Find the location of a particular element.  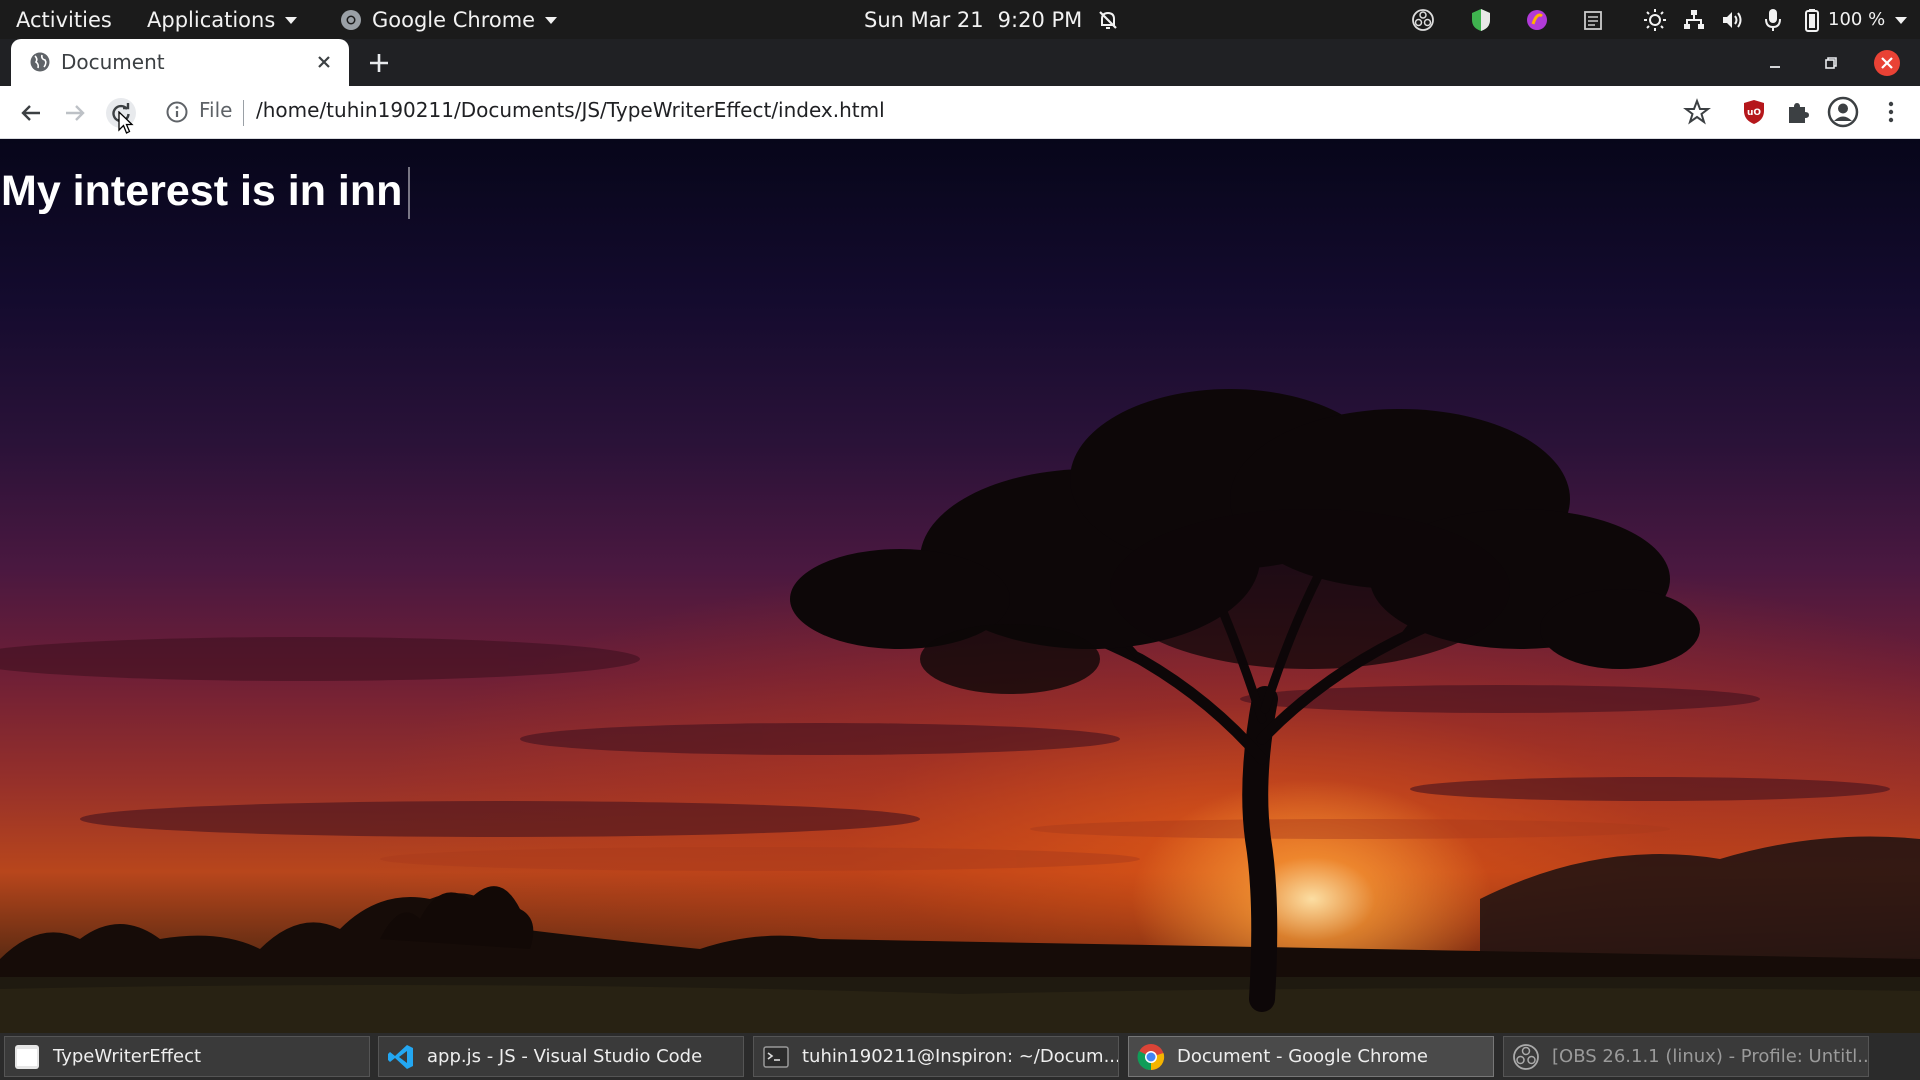

typewriter-heading: My interest is in inn is located at coordinates (206, 193).